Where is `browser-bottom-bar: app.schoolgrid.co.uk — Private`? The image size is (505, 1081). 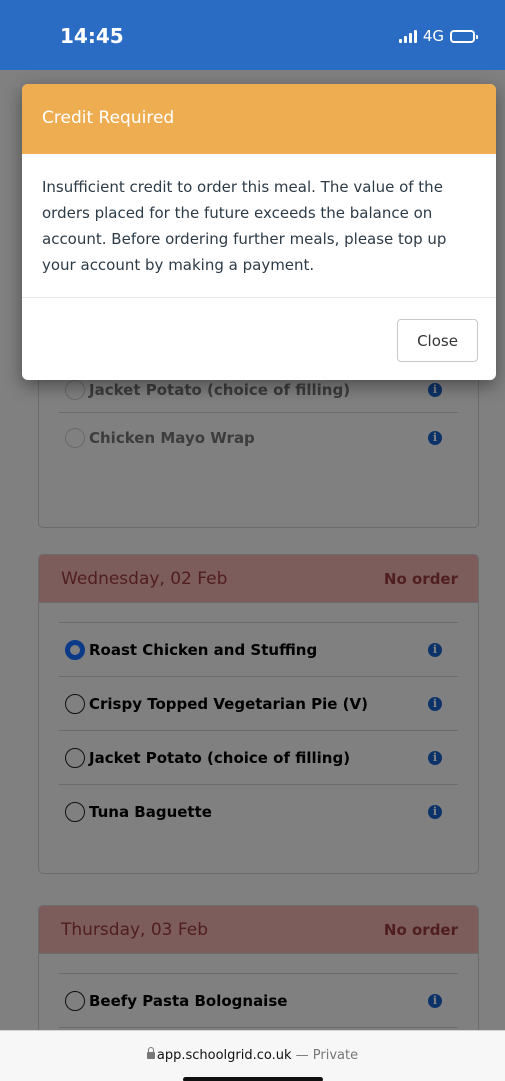
browser-bottom-bar: app.schoolgrid.co.uk — Private is located at coordinates (252, 1055).